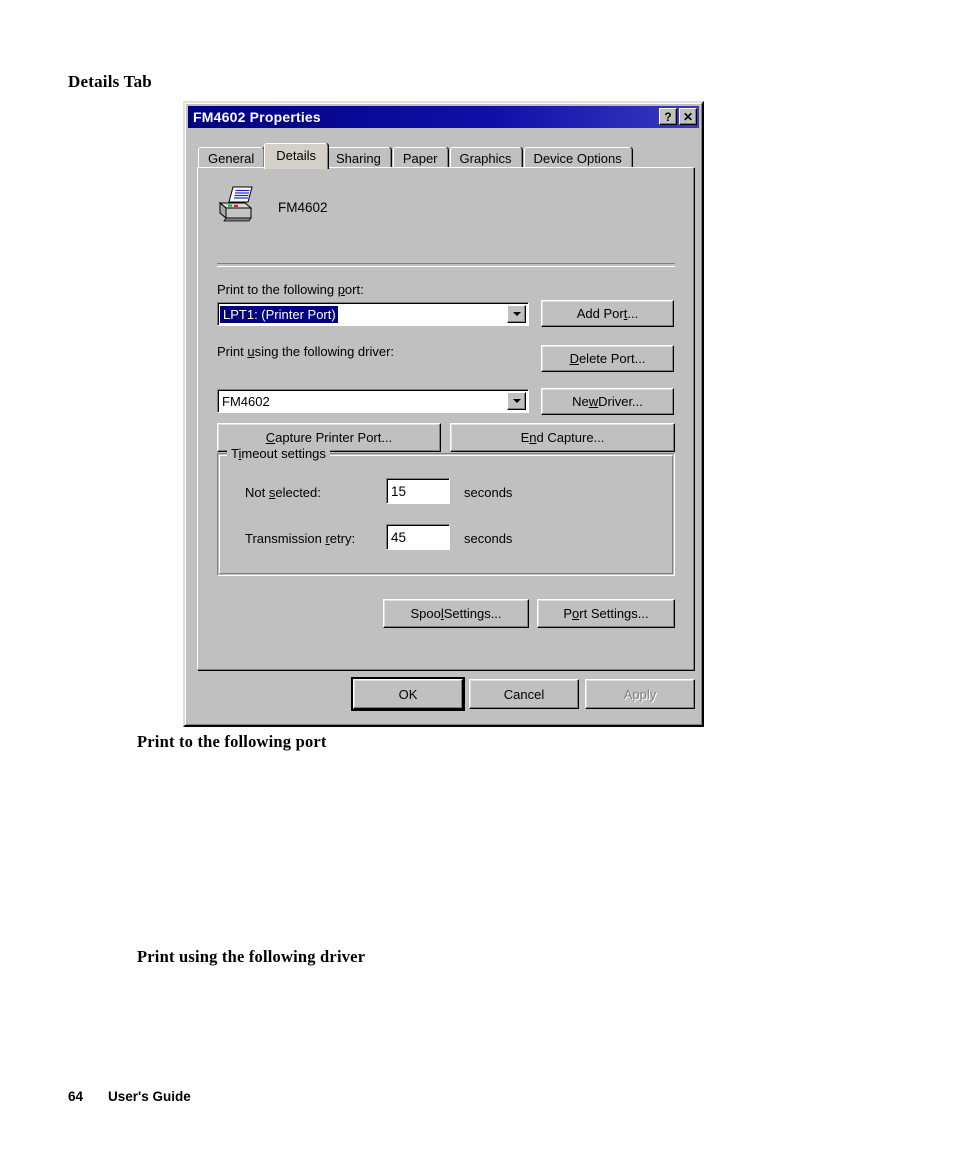  Describe the element at coordinates (278, 453) in the screenshot. I see `timeout-settings-title: Timeout settings` at that location.